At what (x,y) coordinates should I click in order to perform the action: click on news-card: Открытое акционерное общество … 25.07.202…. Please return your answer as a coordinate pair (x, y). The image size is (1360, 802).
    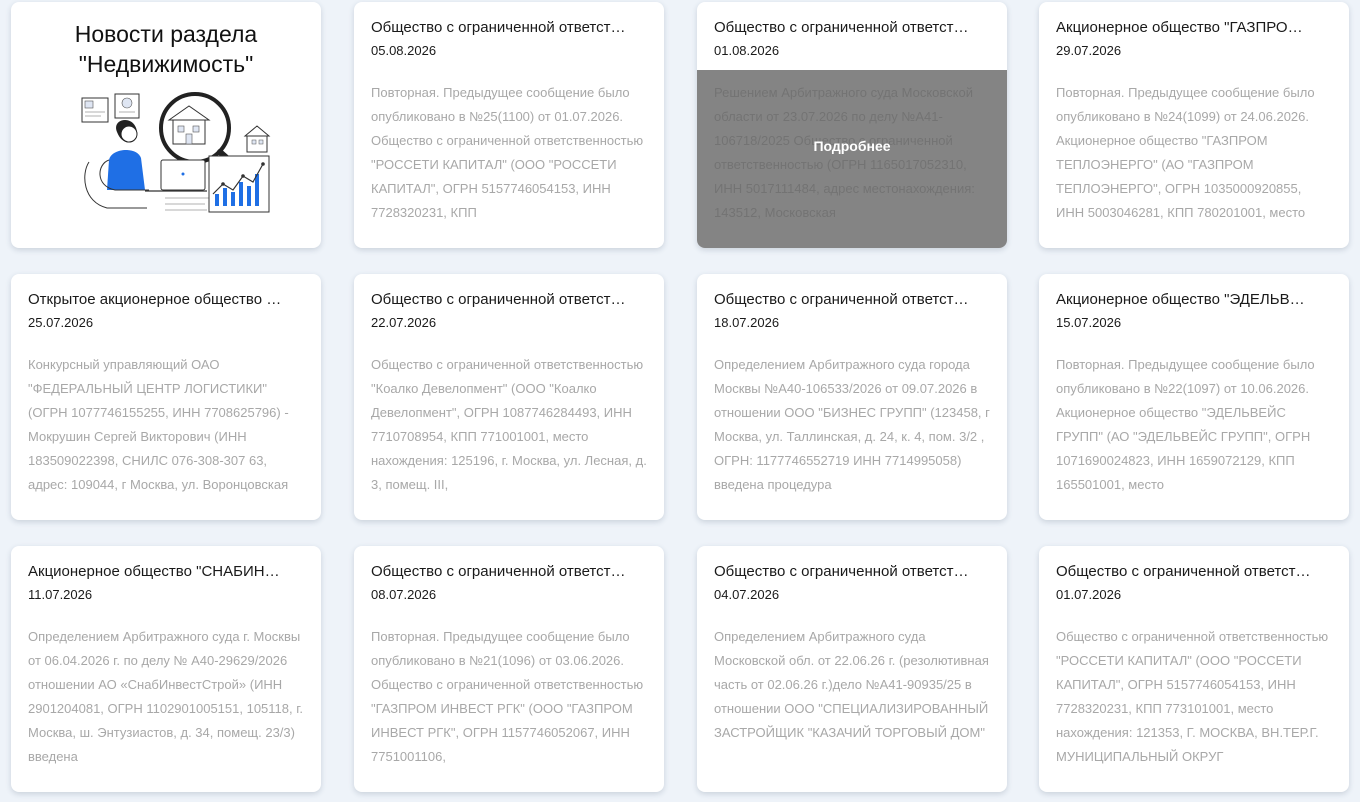
    Looking at the image, I should click on (166, 397).